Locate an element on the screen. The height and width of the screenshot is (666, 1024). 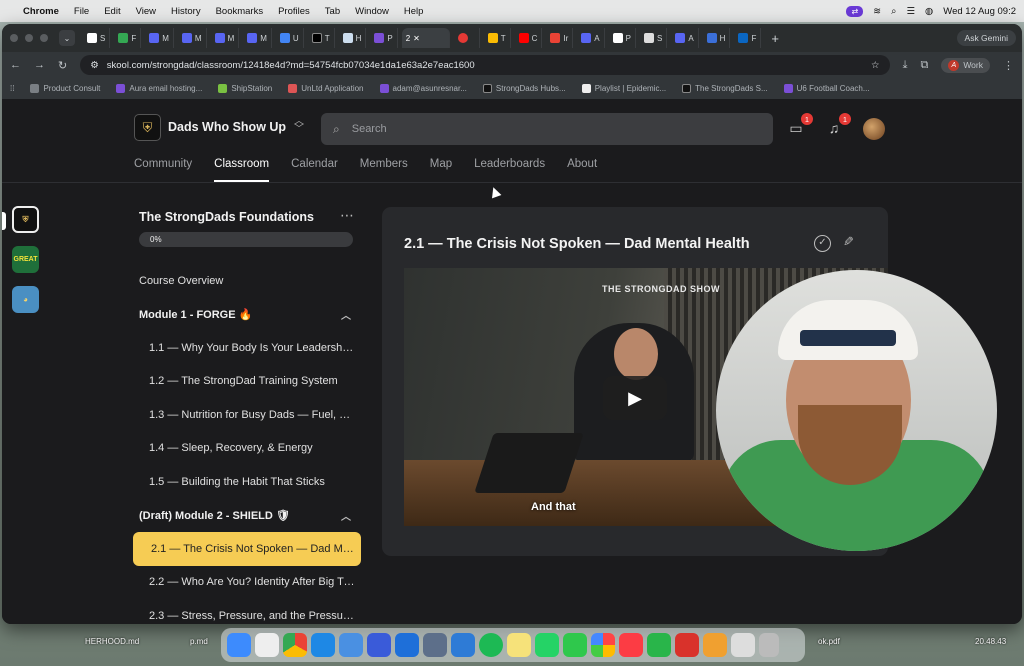
group-name: Dads Who Show Up is located at coordinates (227, 127).